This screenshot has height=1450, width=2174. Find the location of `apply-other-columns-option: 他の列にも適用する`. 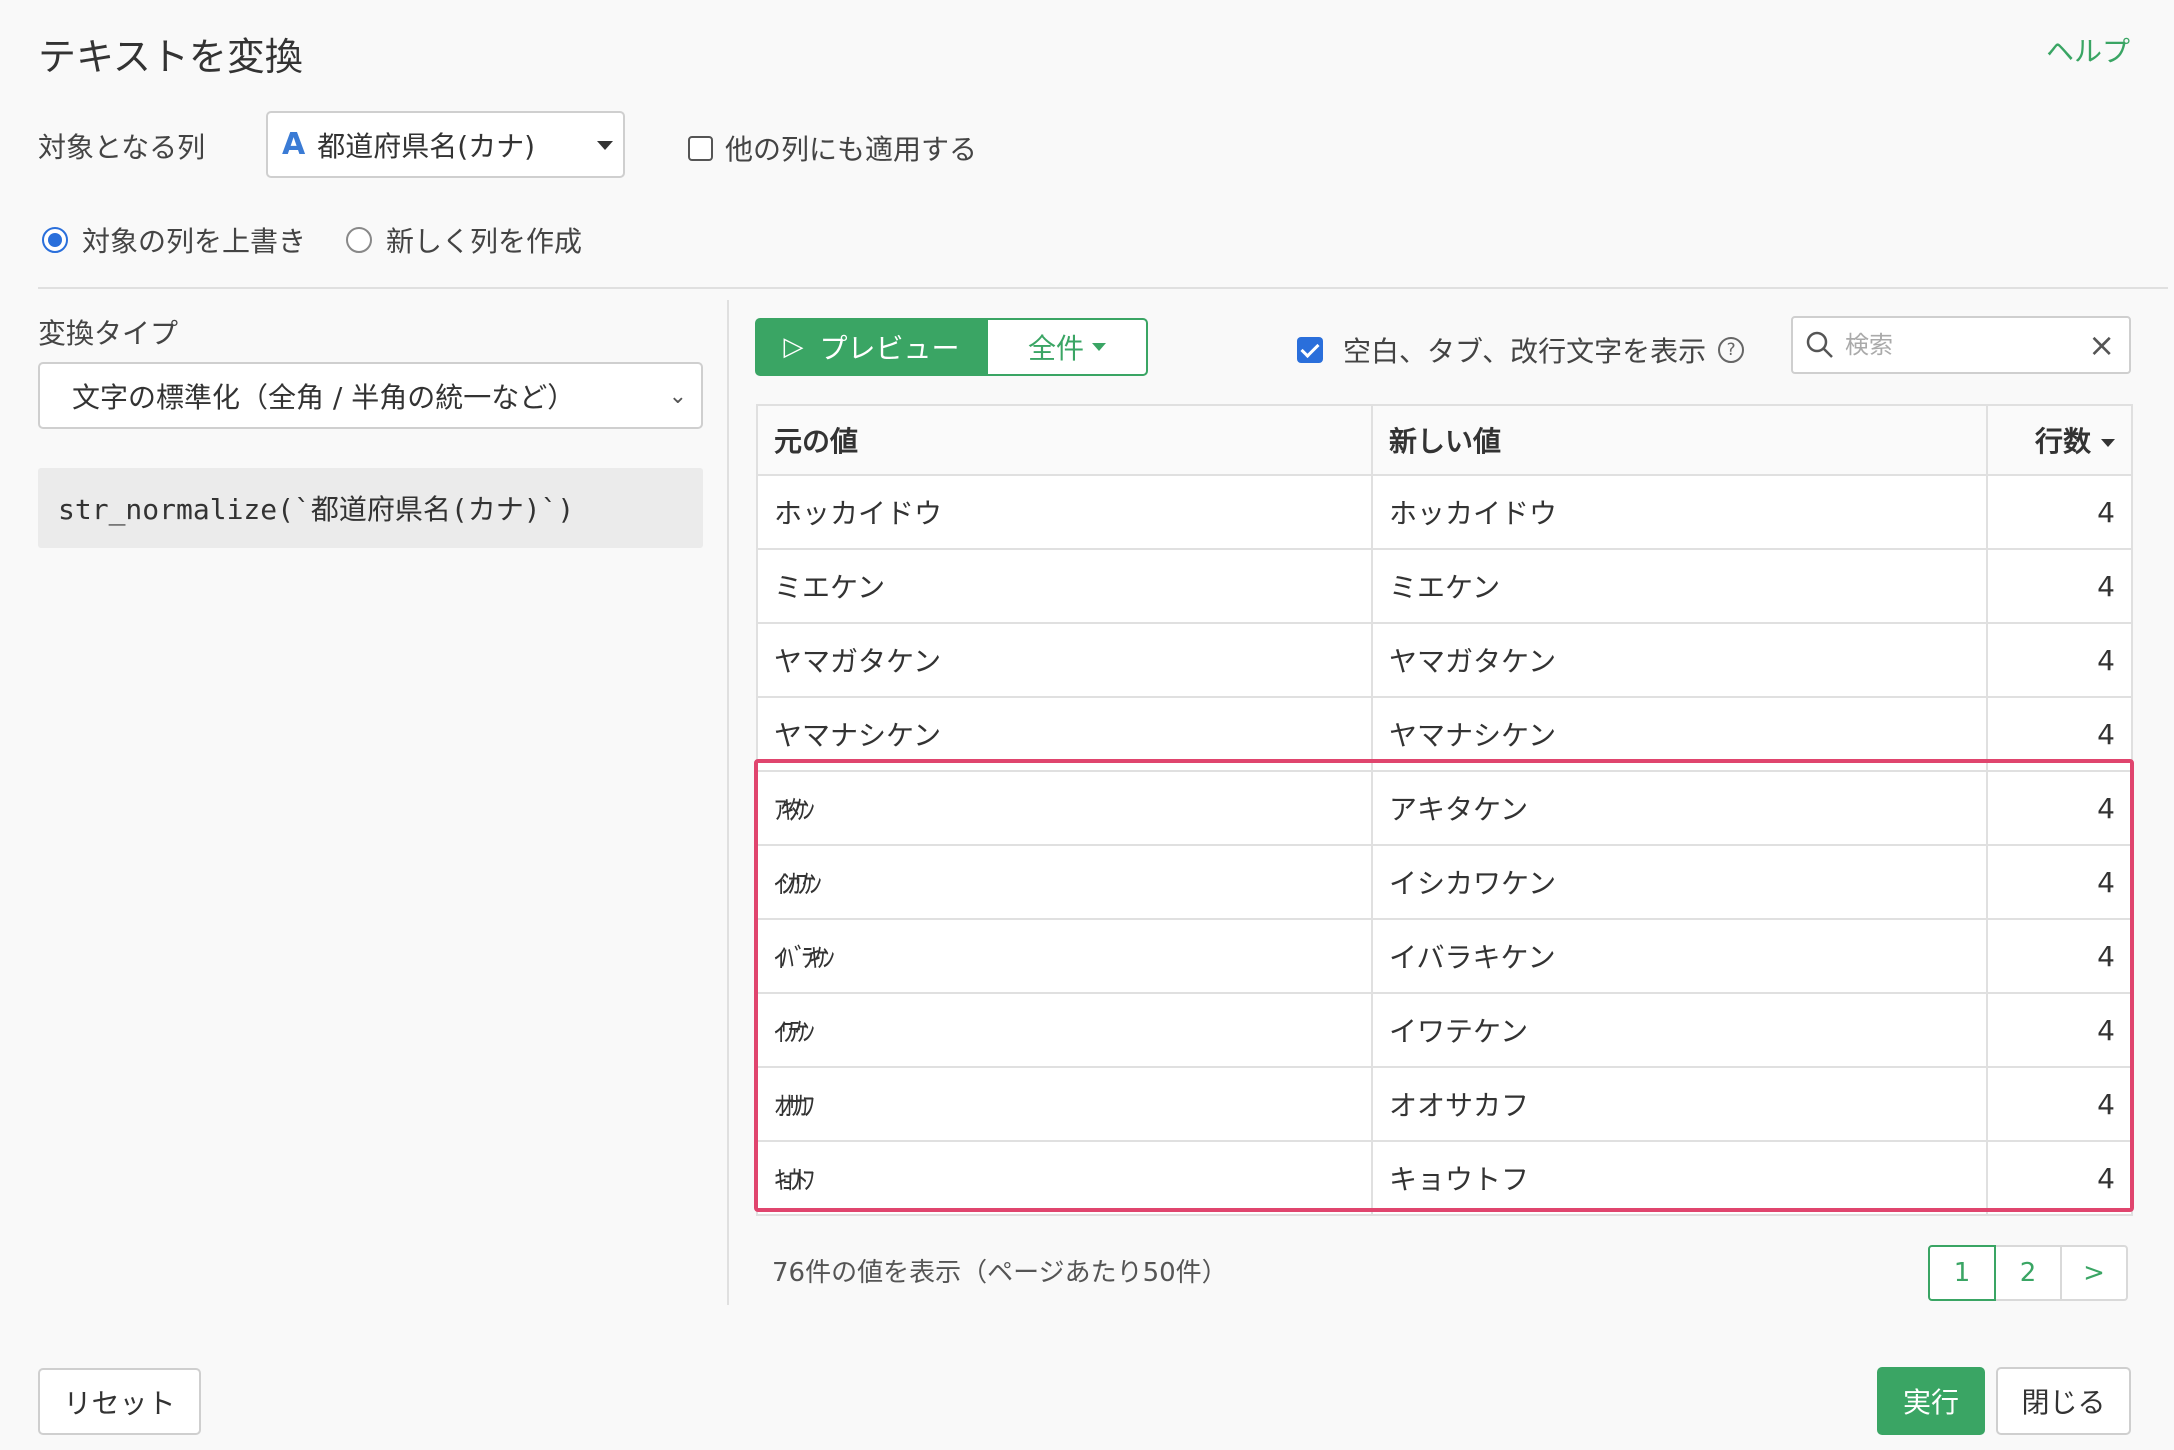

apply-other-columns-option: 他の列にも適用する is located at coordinates (832, 148).